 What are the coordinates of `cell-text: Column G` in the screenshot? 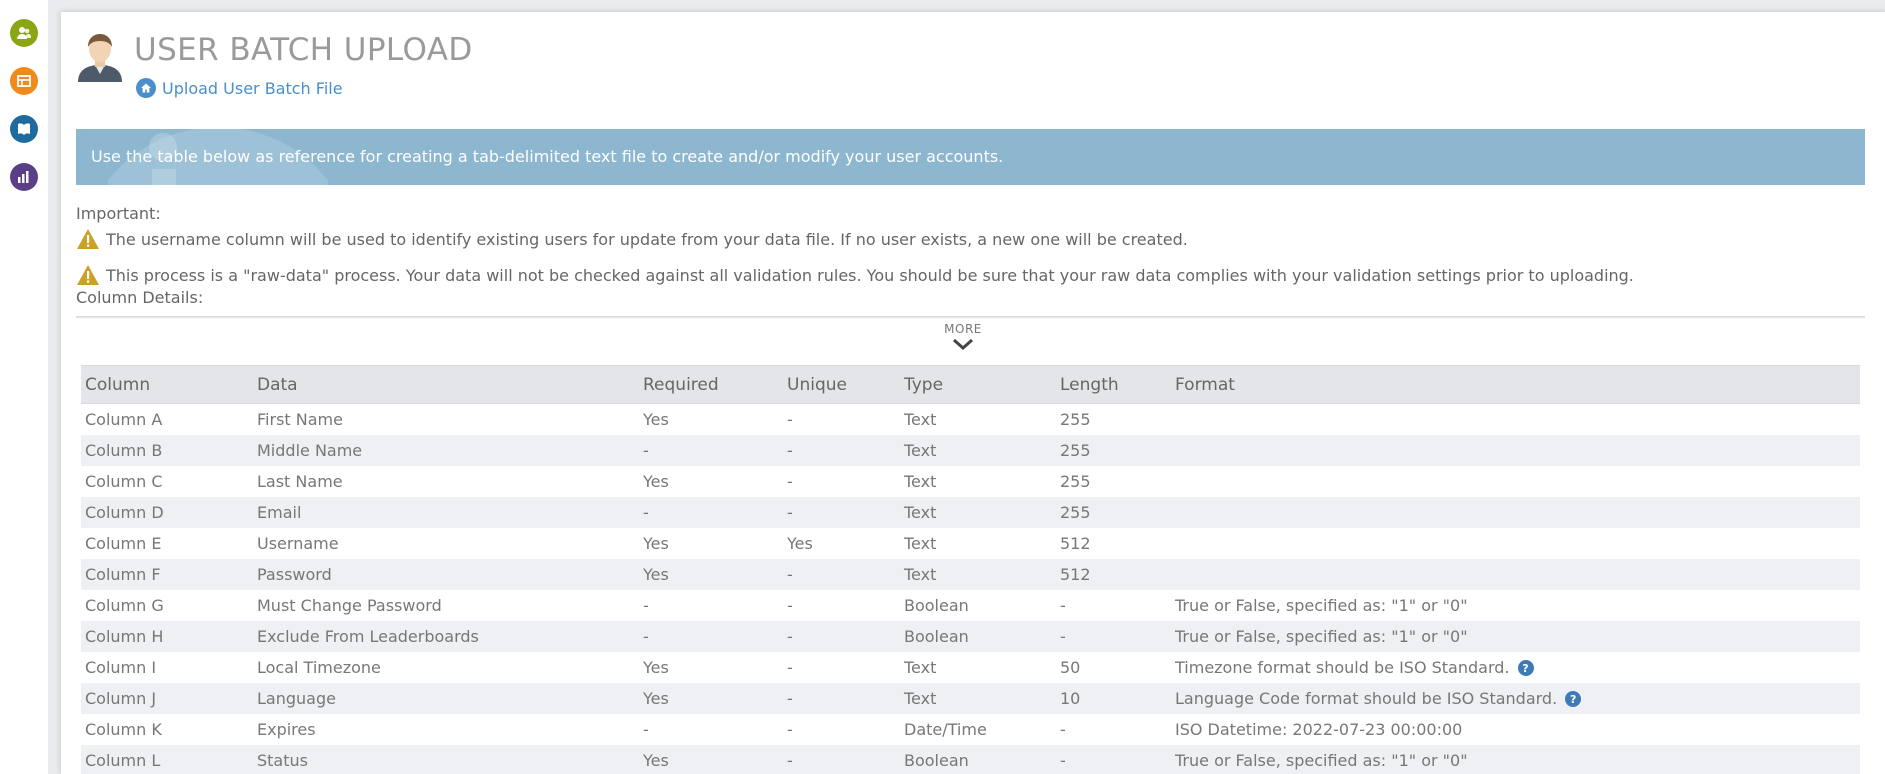 It's located at (124, 605).